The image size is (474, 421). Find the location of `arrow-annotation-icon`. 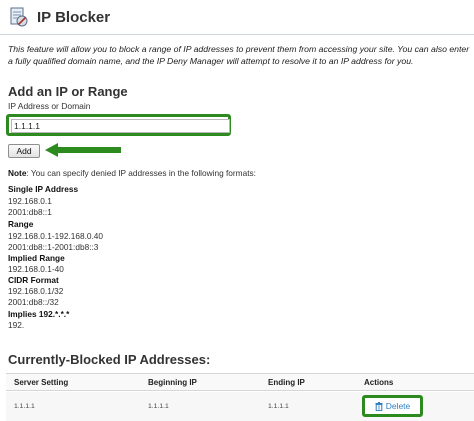

arrow-annotation-icon is located at coordinates (83, 150).